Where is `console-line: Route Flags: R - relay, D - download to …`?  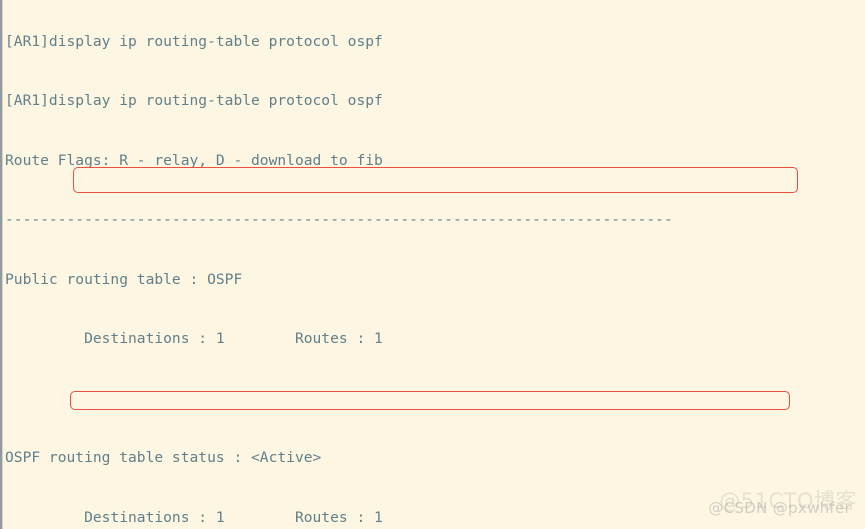 console-line: Route Flags: R - relay, D - download to … is located at coordinates (194, 160).